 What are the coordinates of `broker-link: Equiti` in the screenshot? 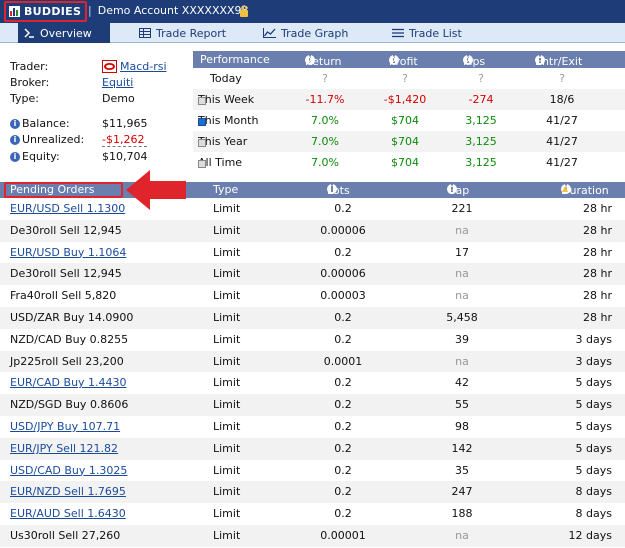 It's located at (117, 82).